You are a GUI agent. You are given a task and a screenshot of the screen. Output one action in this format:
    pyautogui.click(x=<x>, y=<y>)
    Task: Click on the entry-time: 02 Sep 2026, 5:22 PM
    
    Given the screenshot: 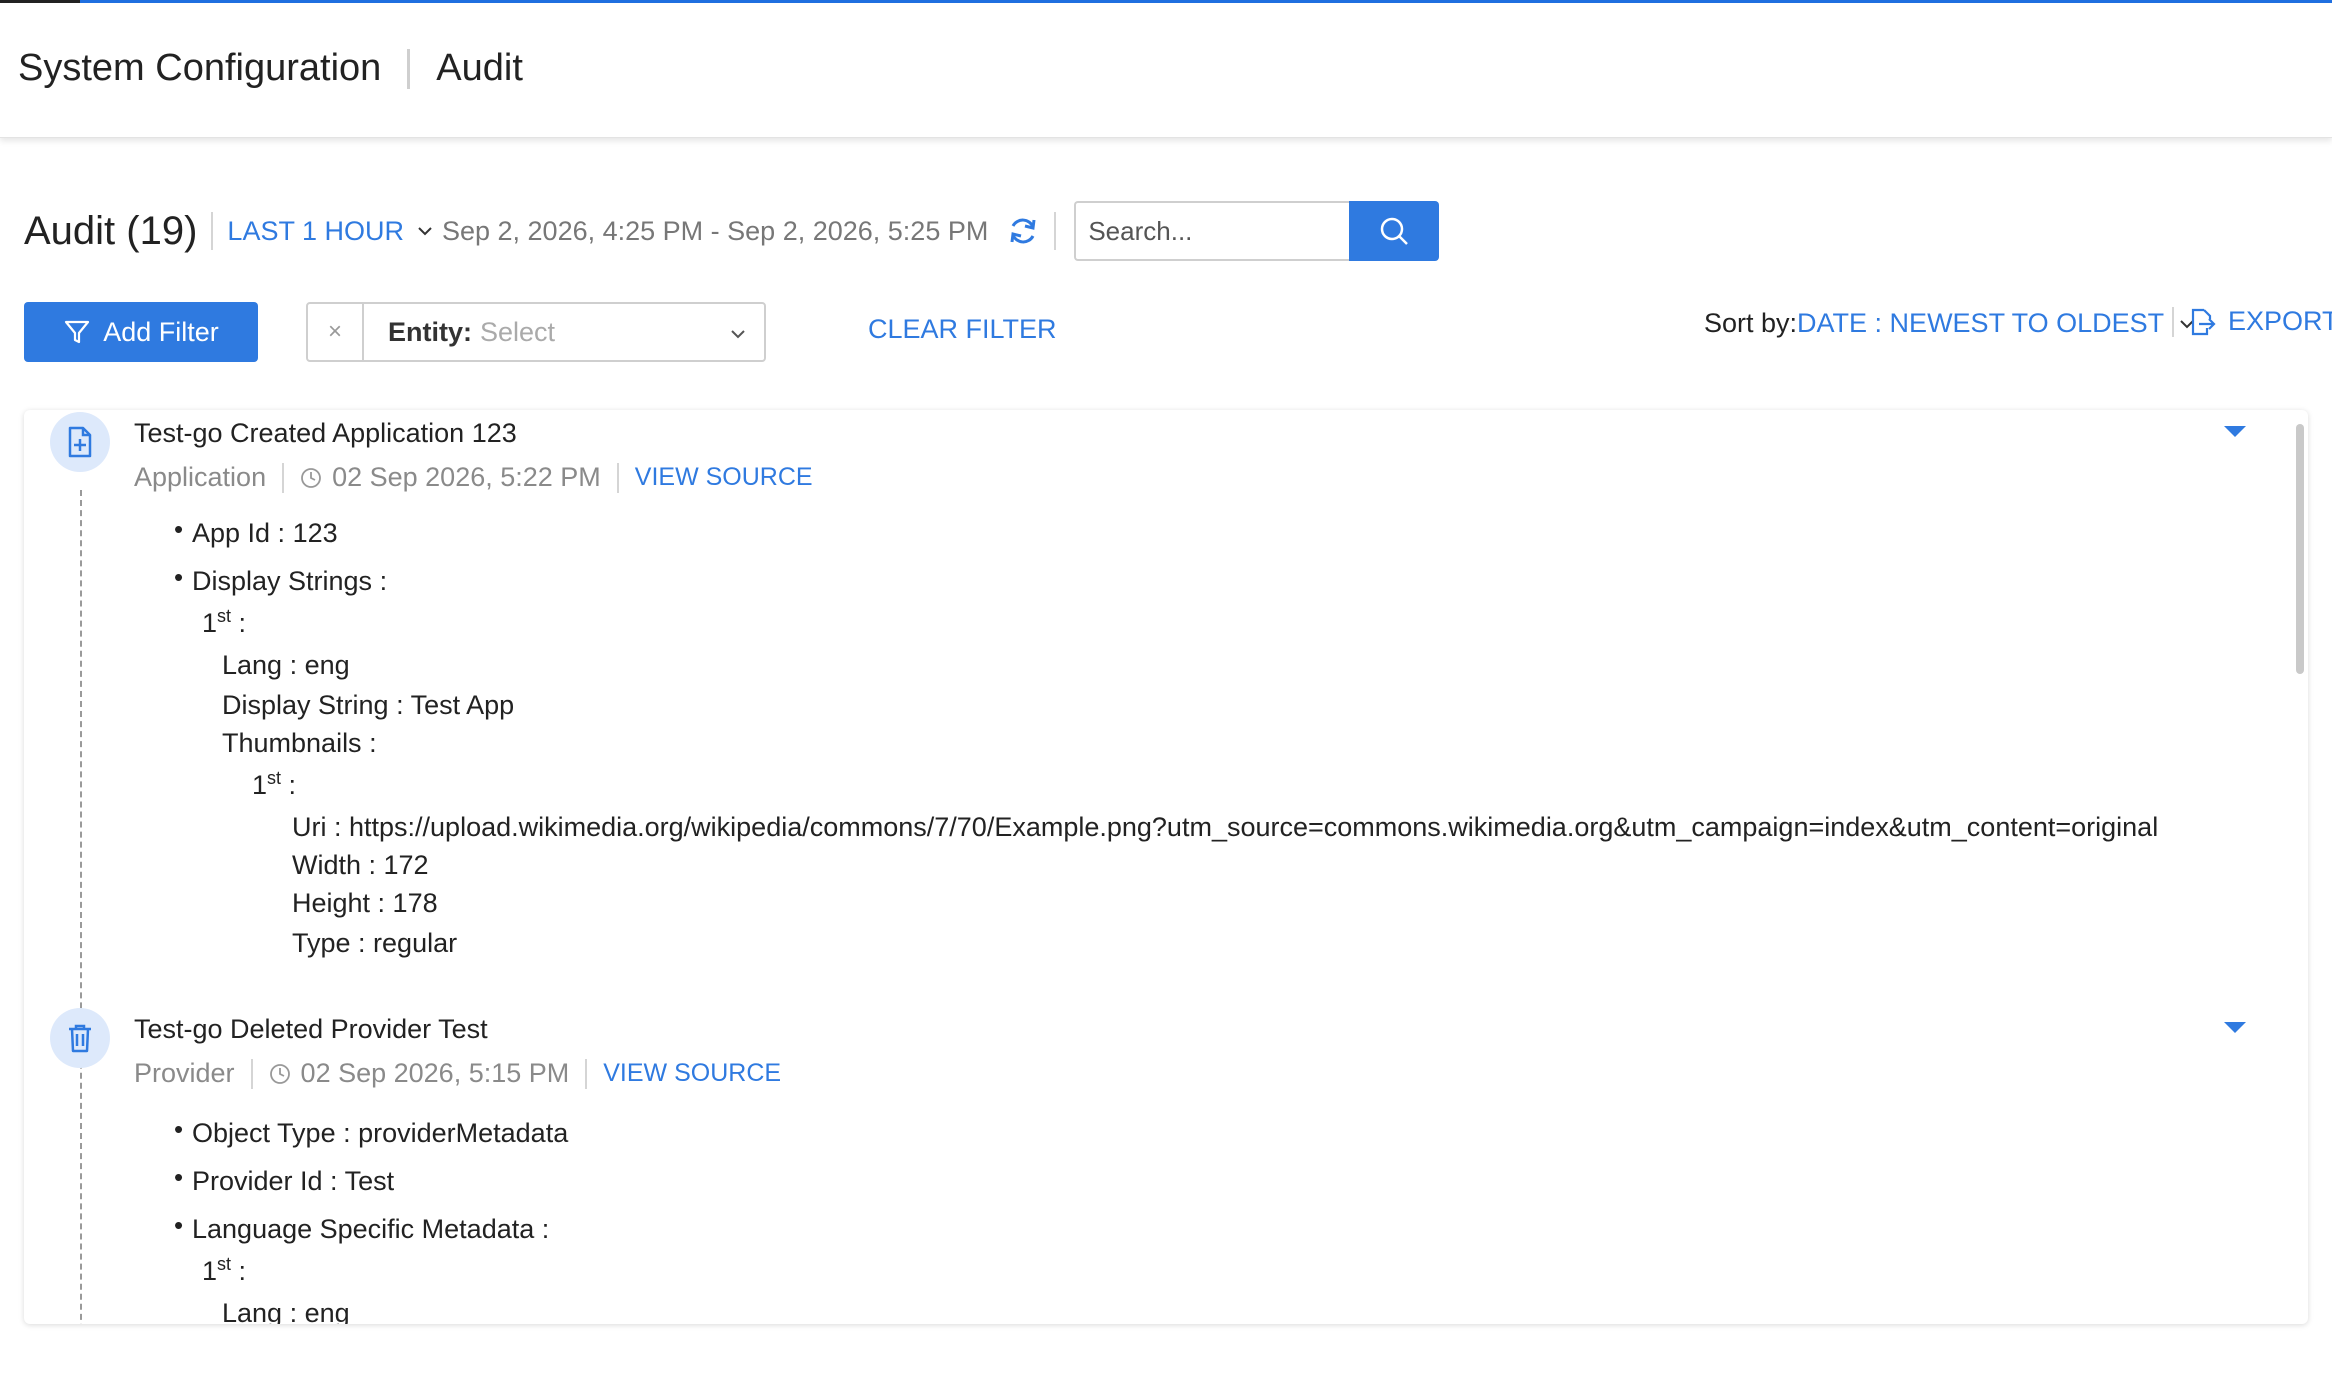 What is the action you would take?
    pyautogui.click(x=466, y=477)
    